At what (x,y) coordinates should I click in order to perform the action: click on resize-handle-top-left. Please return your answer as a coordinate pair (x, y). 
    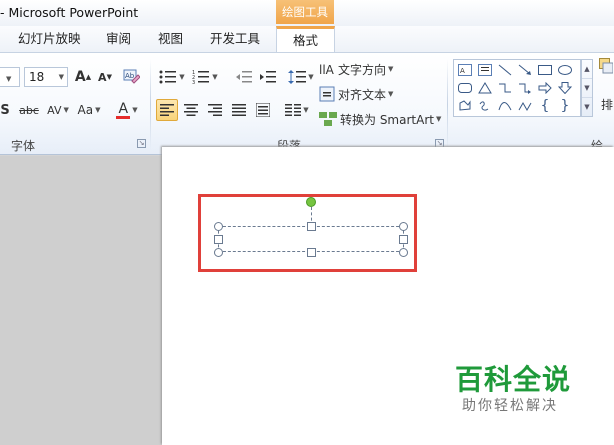
    Looking at the image, I should click on (218, 226).